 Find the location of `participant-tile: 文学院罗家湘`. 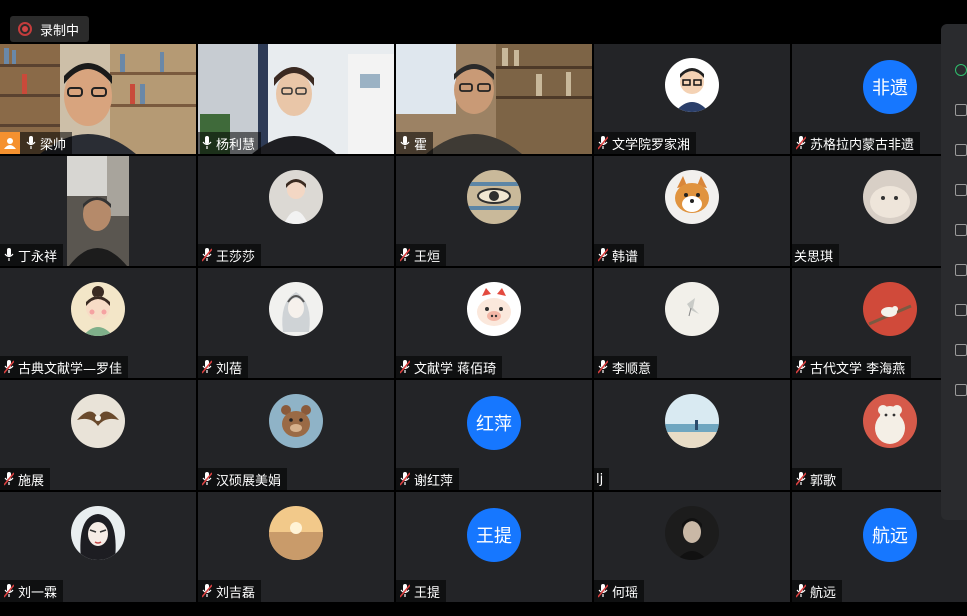

participant-tile: 文学院罗家湘 is located at coordinates (692, 99).